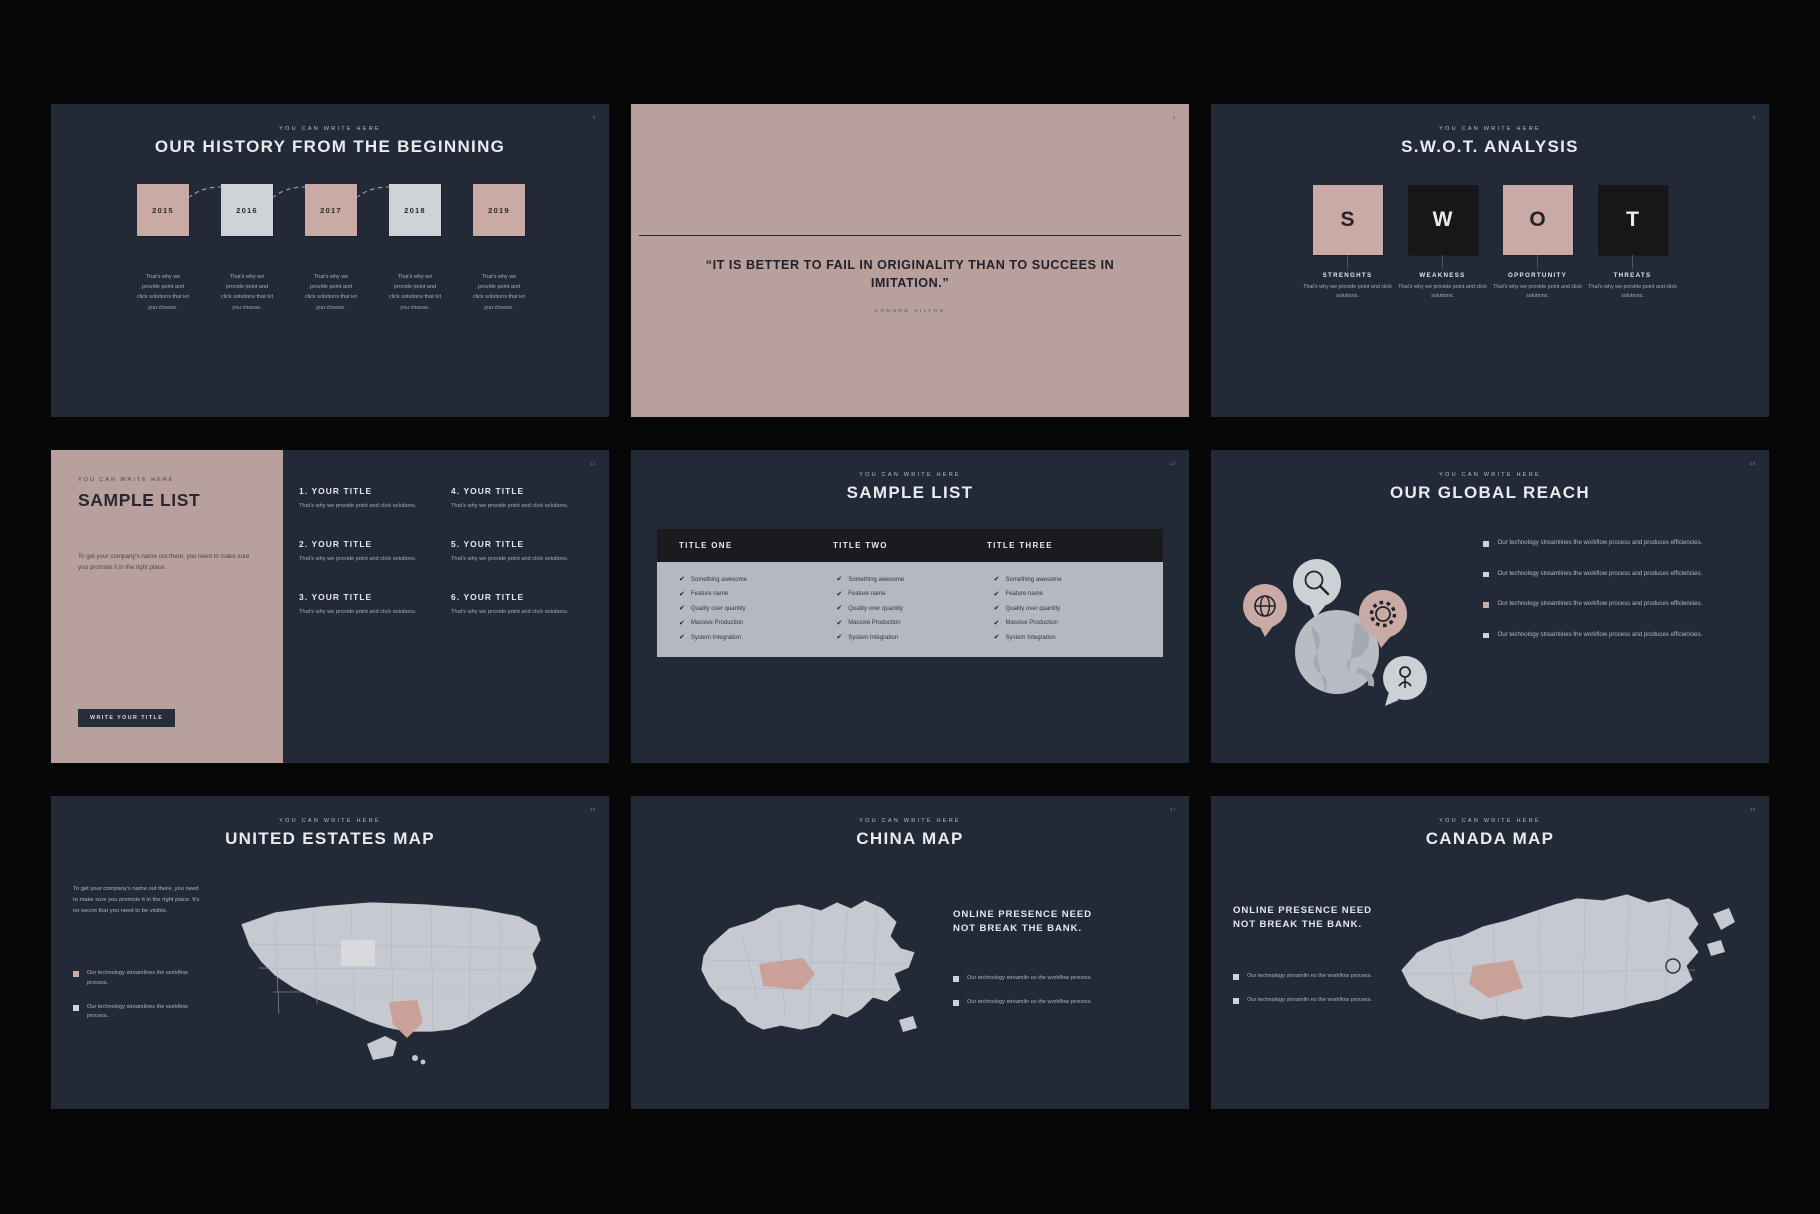 The height and width of the screenshot is (1214, 1820). I want to click on cell-text: Massive Production, so click(717, 623).